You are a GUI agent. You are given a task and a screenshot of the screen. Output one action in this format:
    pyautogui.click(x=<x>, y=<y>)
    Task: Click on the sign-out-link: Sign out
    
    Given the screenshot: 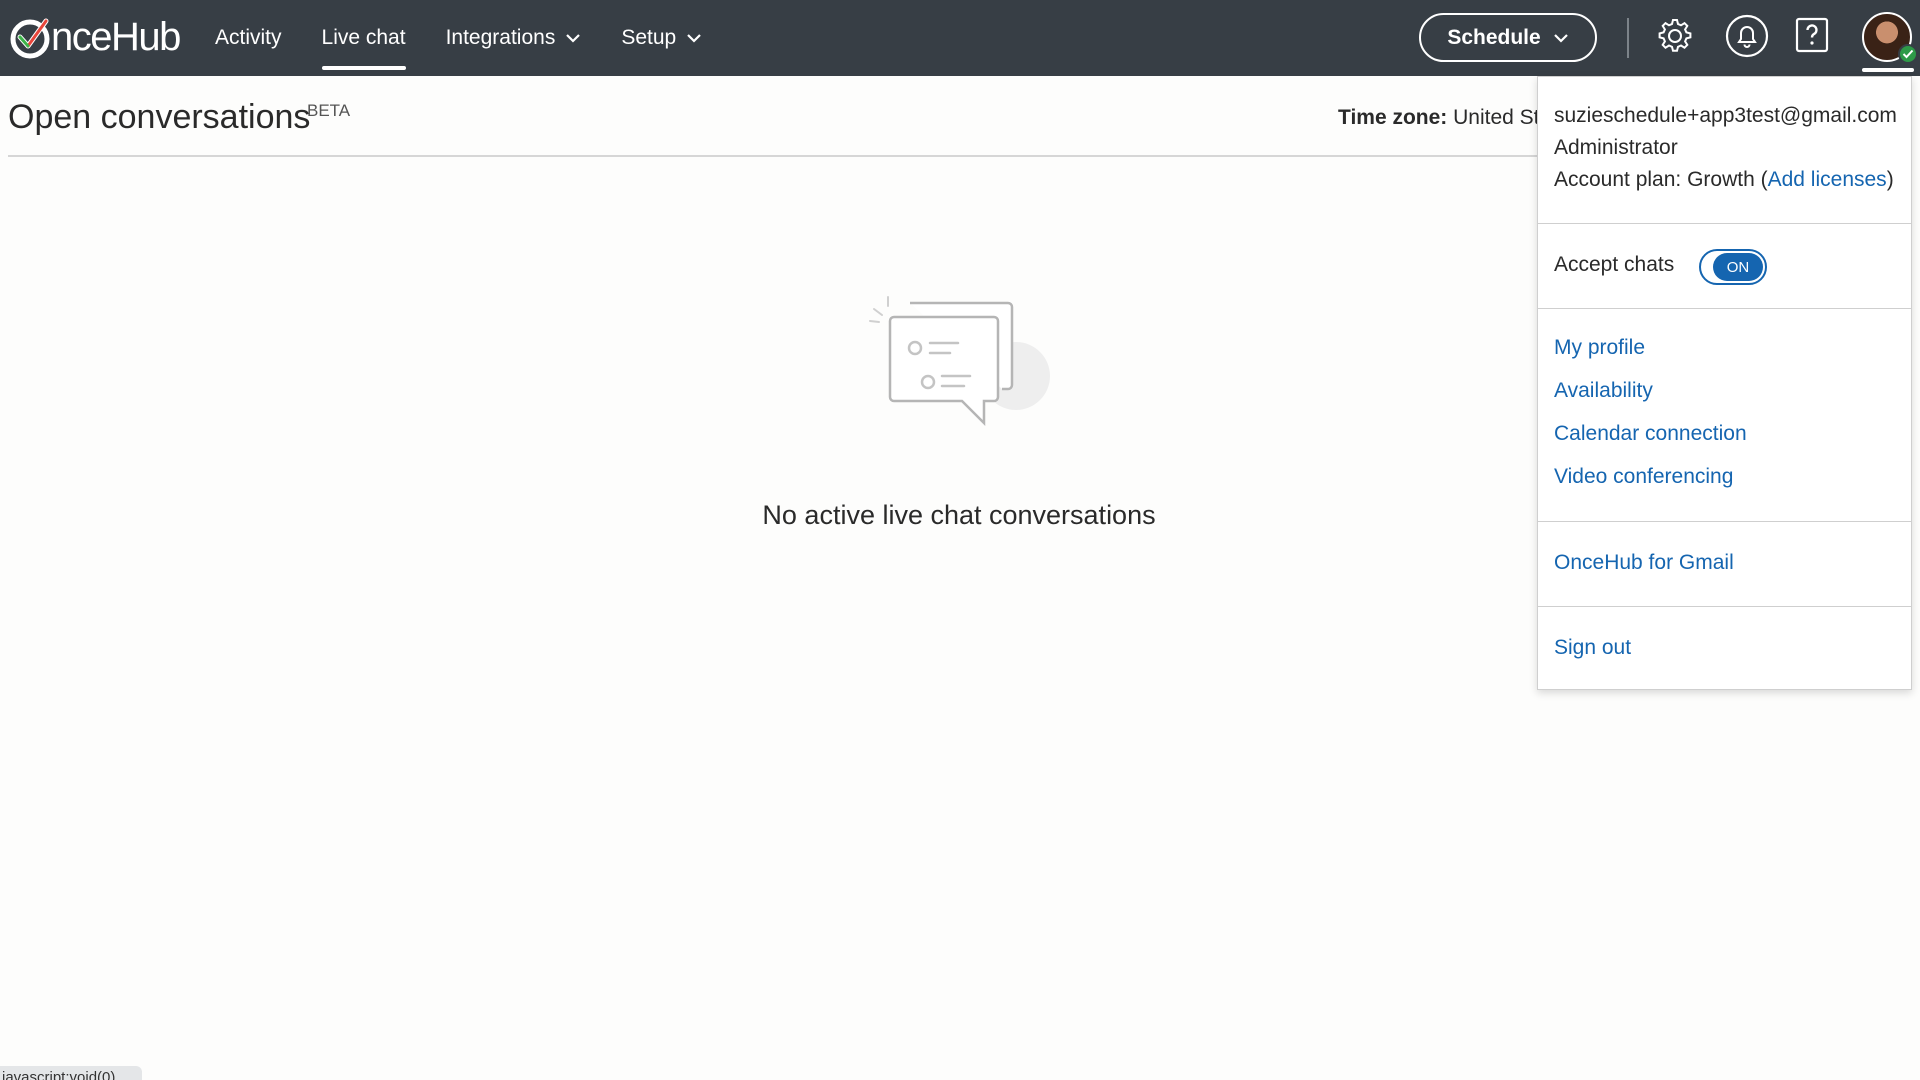 What is the action you would take?
    pyautogui.click(x=1592, y=648)
    